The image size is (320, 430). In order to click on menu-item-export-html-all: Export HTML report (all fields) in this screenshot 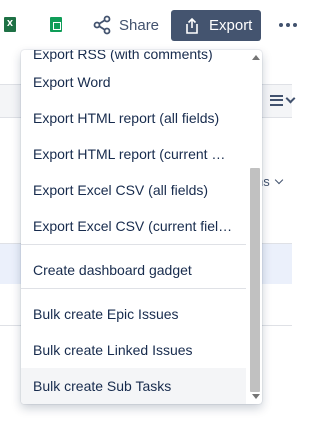, I will do `click(133, 118)`.